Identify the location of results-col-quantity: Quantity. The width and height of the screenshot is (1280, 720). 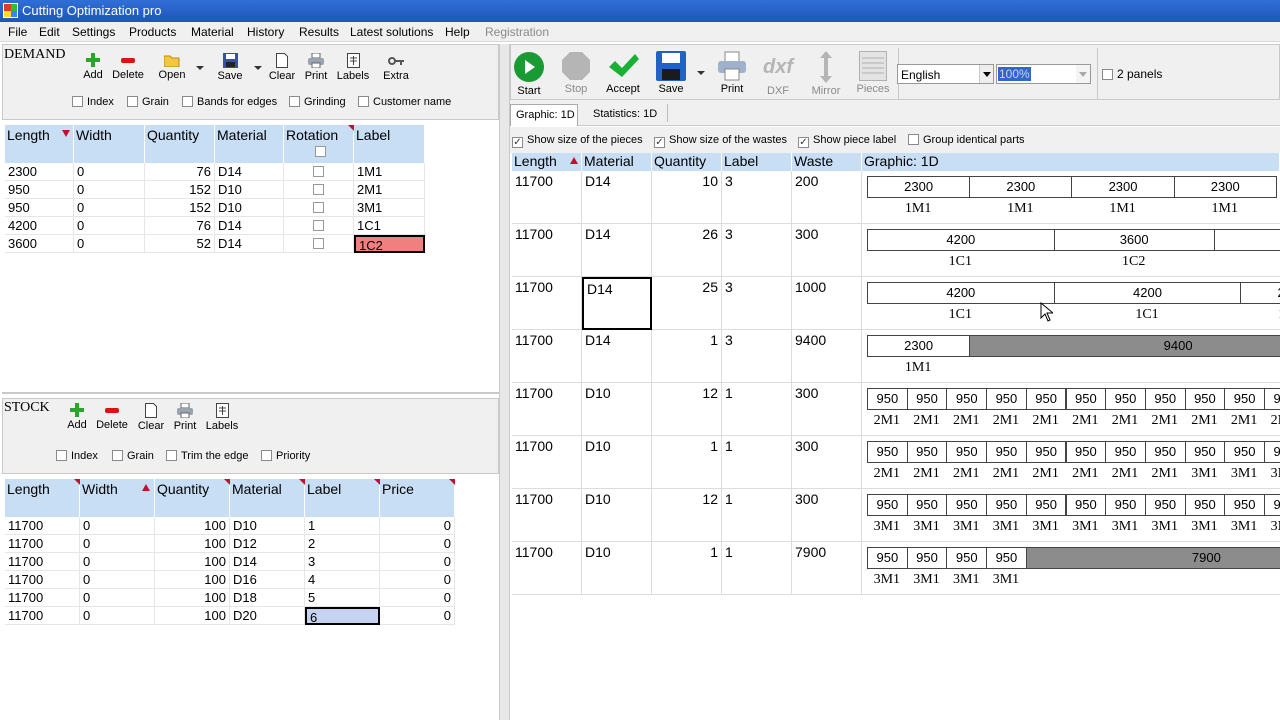
(687, 162).